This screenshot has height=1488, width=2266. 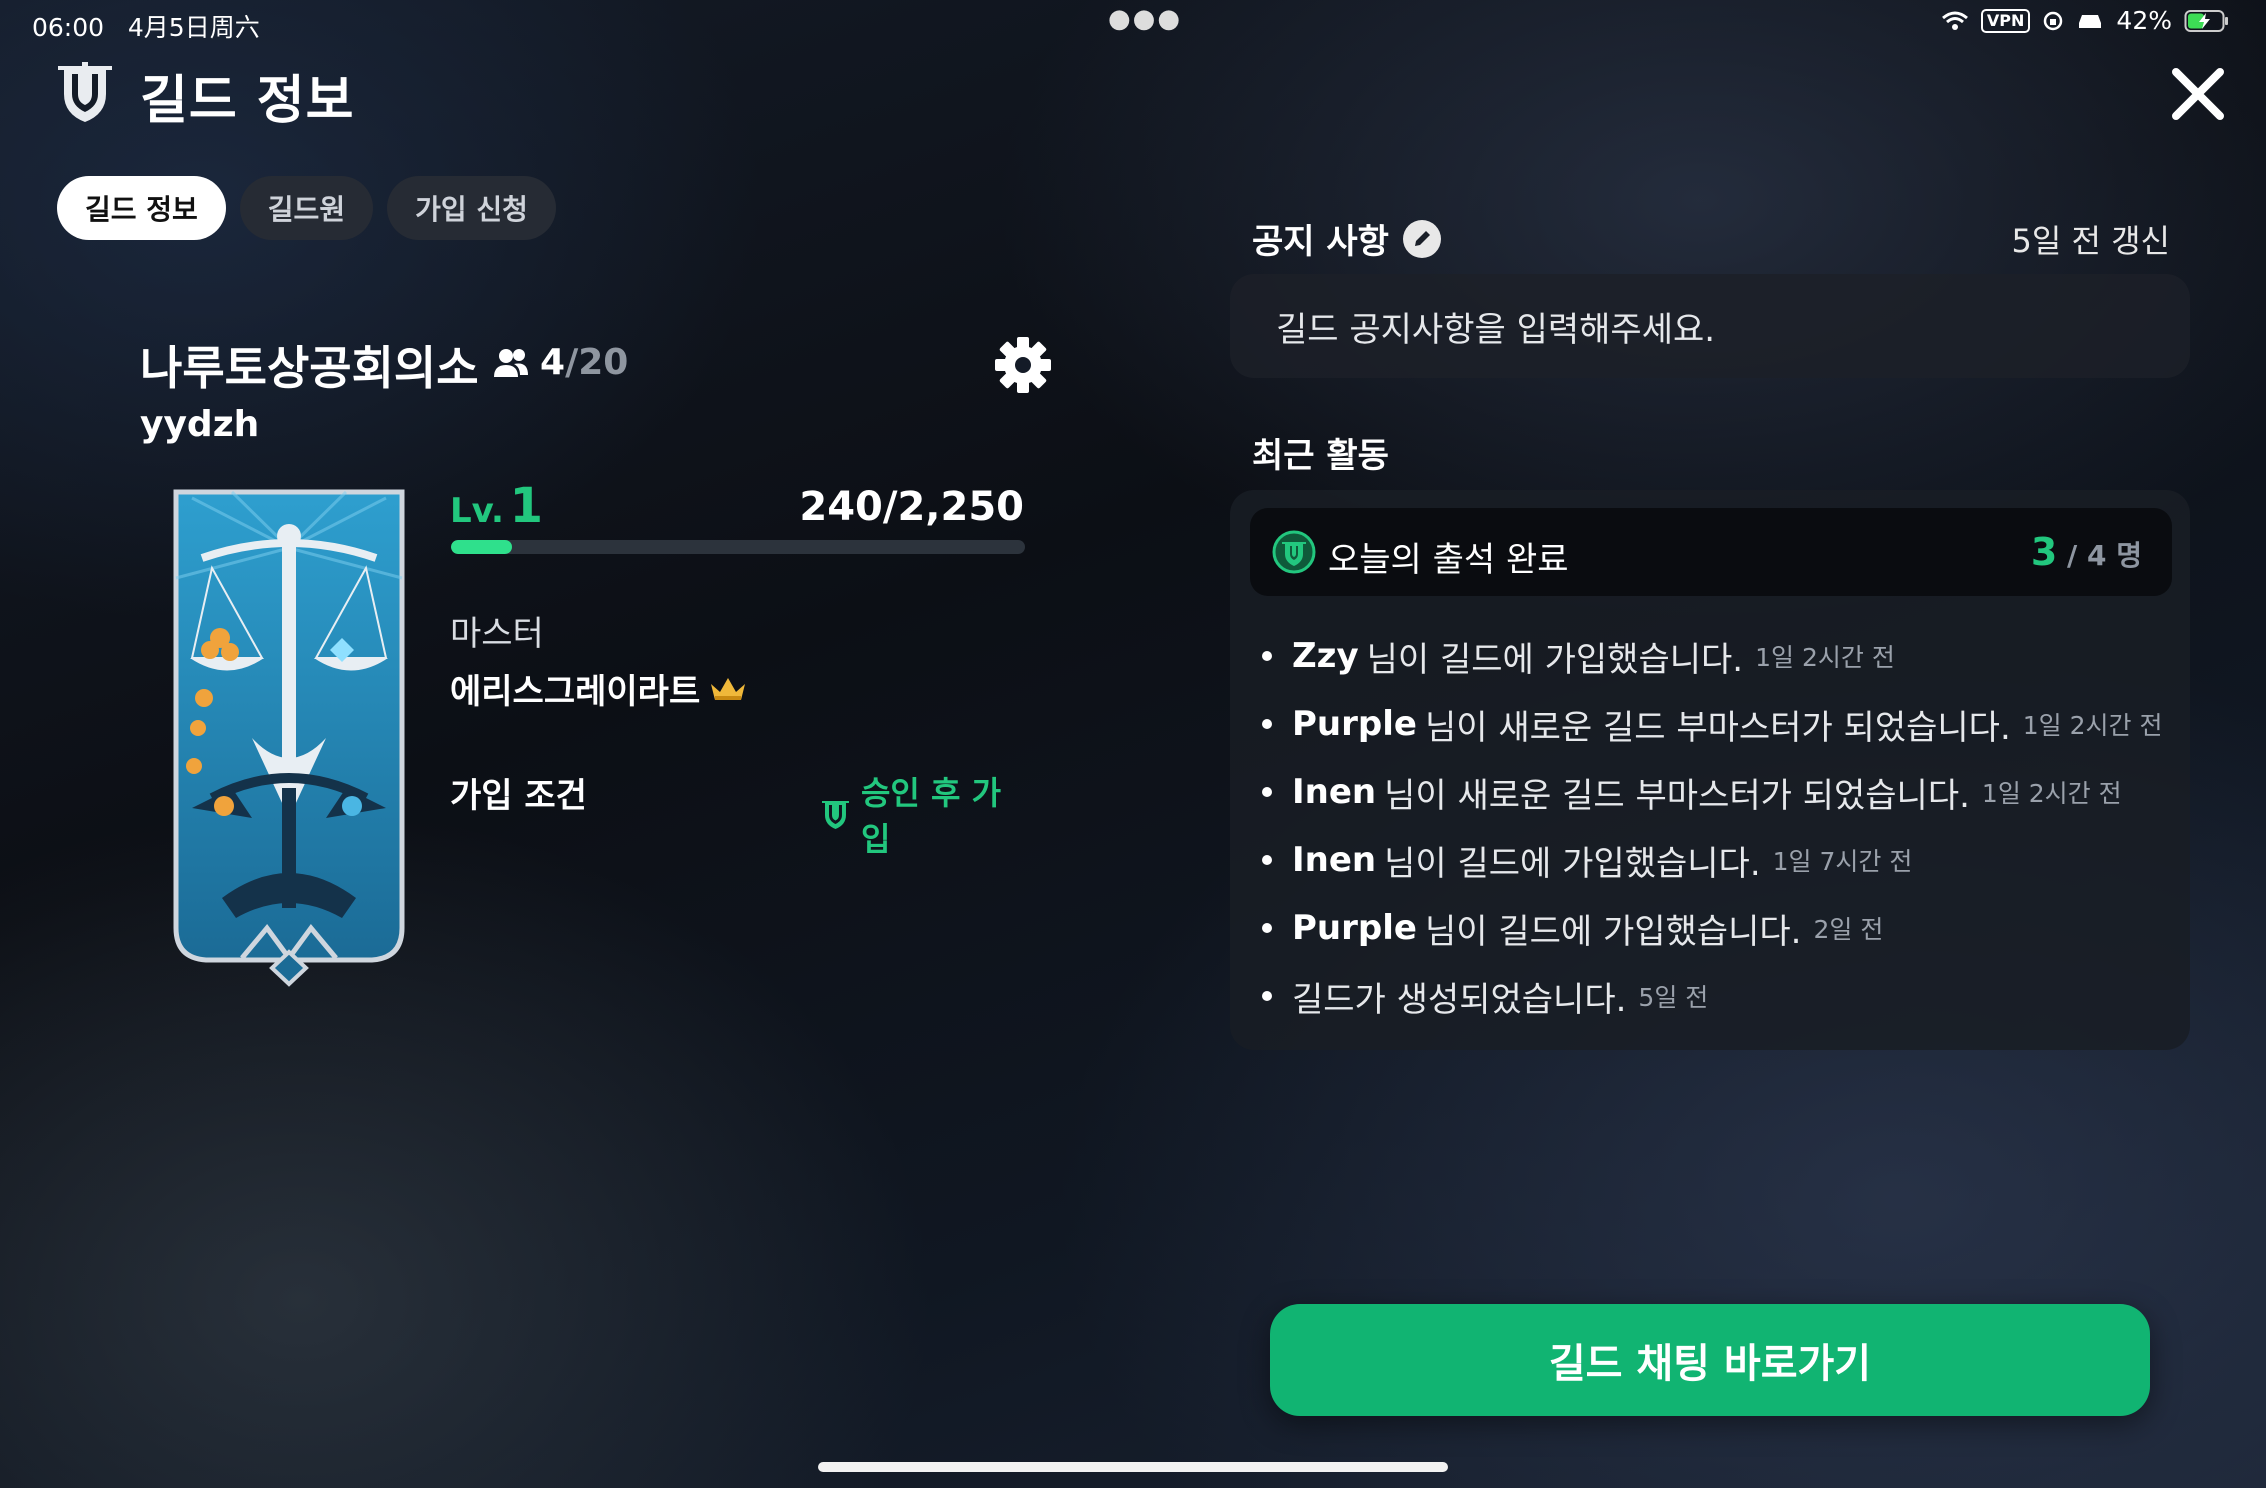 What do you see at coordinates (1848, 929) in the screenshot?
I see `activity-time: 2일 전` at bounding box center [1848, 929].